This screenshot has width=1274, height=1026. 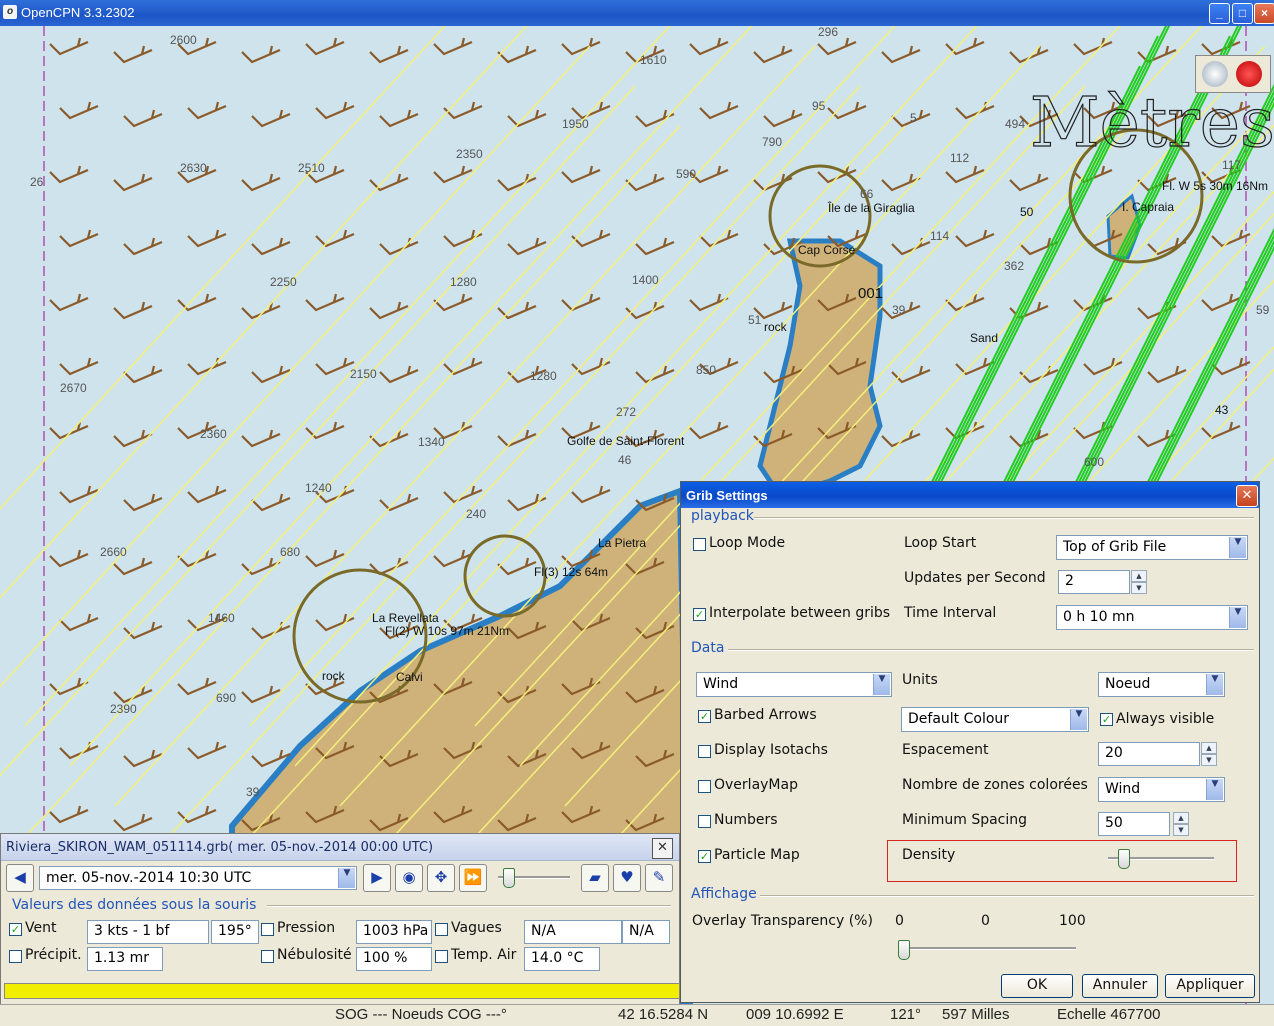 What do you see at coordinates (1209, 754) in the screenshot?
I see `espacement-spinner: ▲ ▼` at bounding box center [1209, 754].